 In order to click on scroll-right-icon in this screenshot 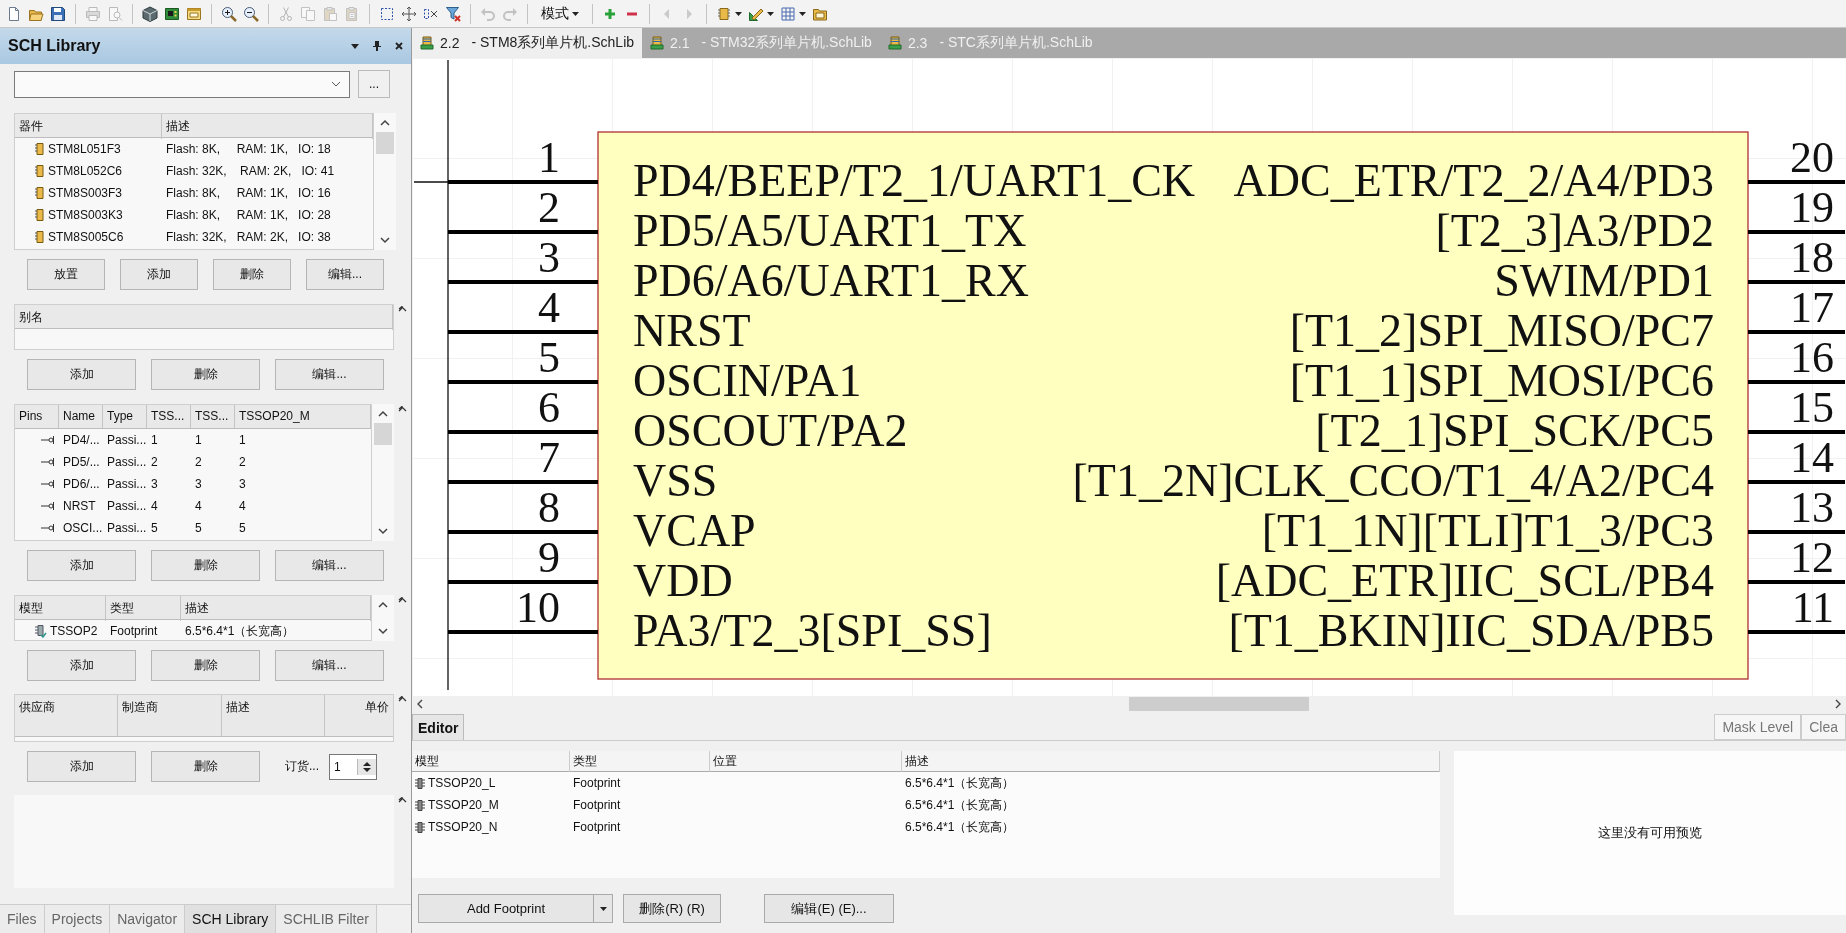, I will do `click(1838, 704)`.